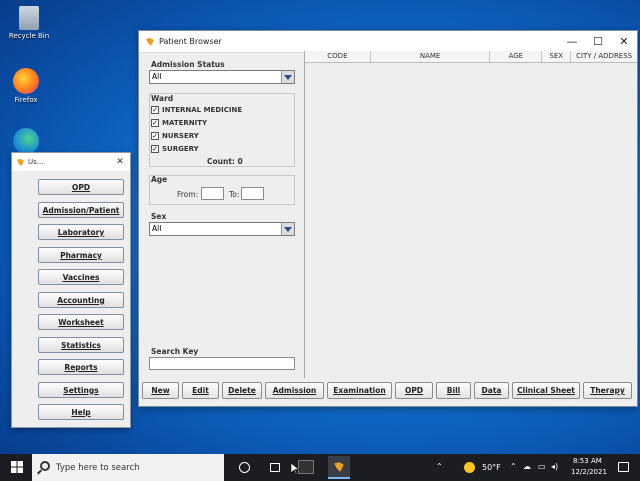  What do you see at coordinates (81, 412) in the screenshot?
I see `menu-help-button: Help` at bounding box center [81, 412].